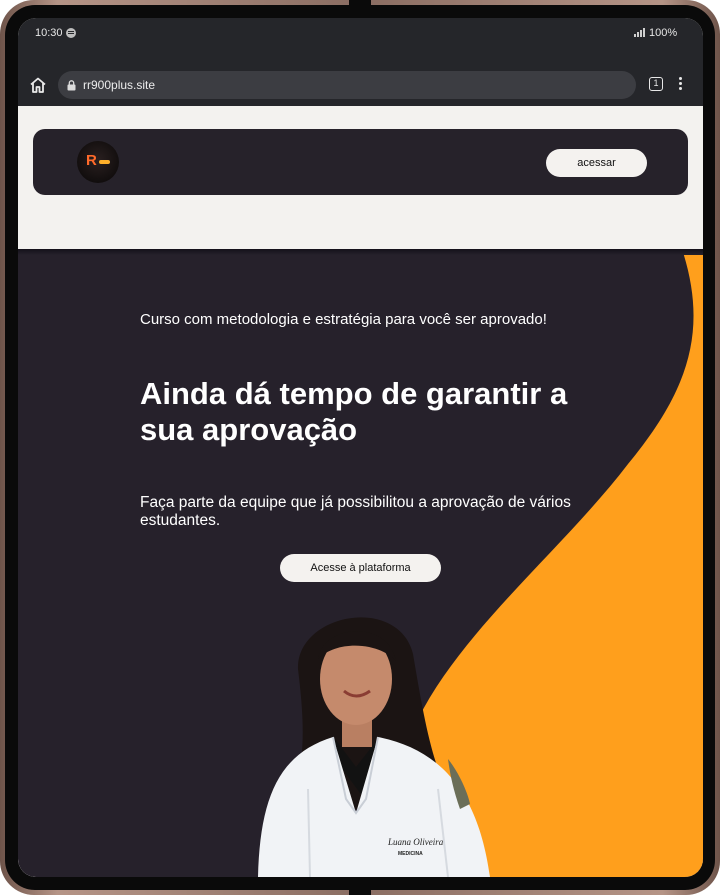 This screenshot has width=720, height=895. I want to click on logo-letter: R, so click(91, 160).